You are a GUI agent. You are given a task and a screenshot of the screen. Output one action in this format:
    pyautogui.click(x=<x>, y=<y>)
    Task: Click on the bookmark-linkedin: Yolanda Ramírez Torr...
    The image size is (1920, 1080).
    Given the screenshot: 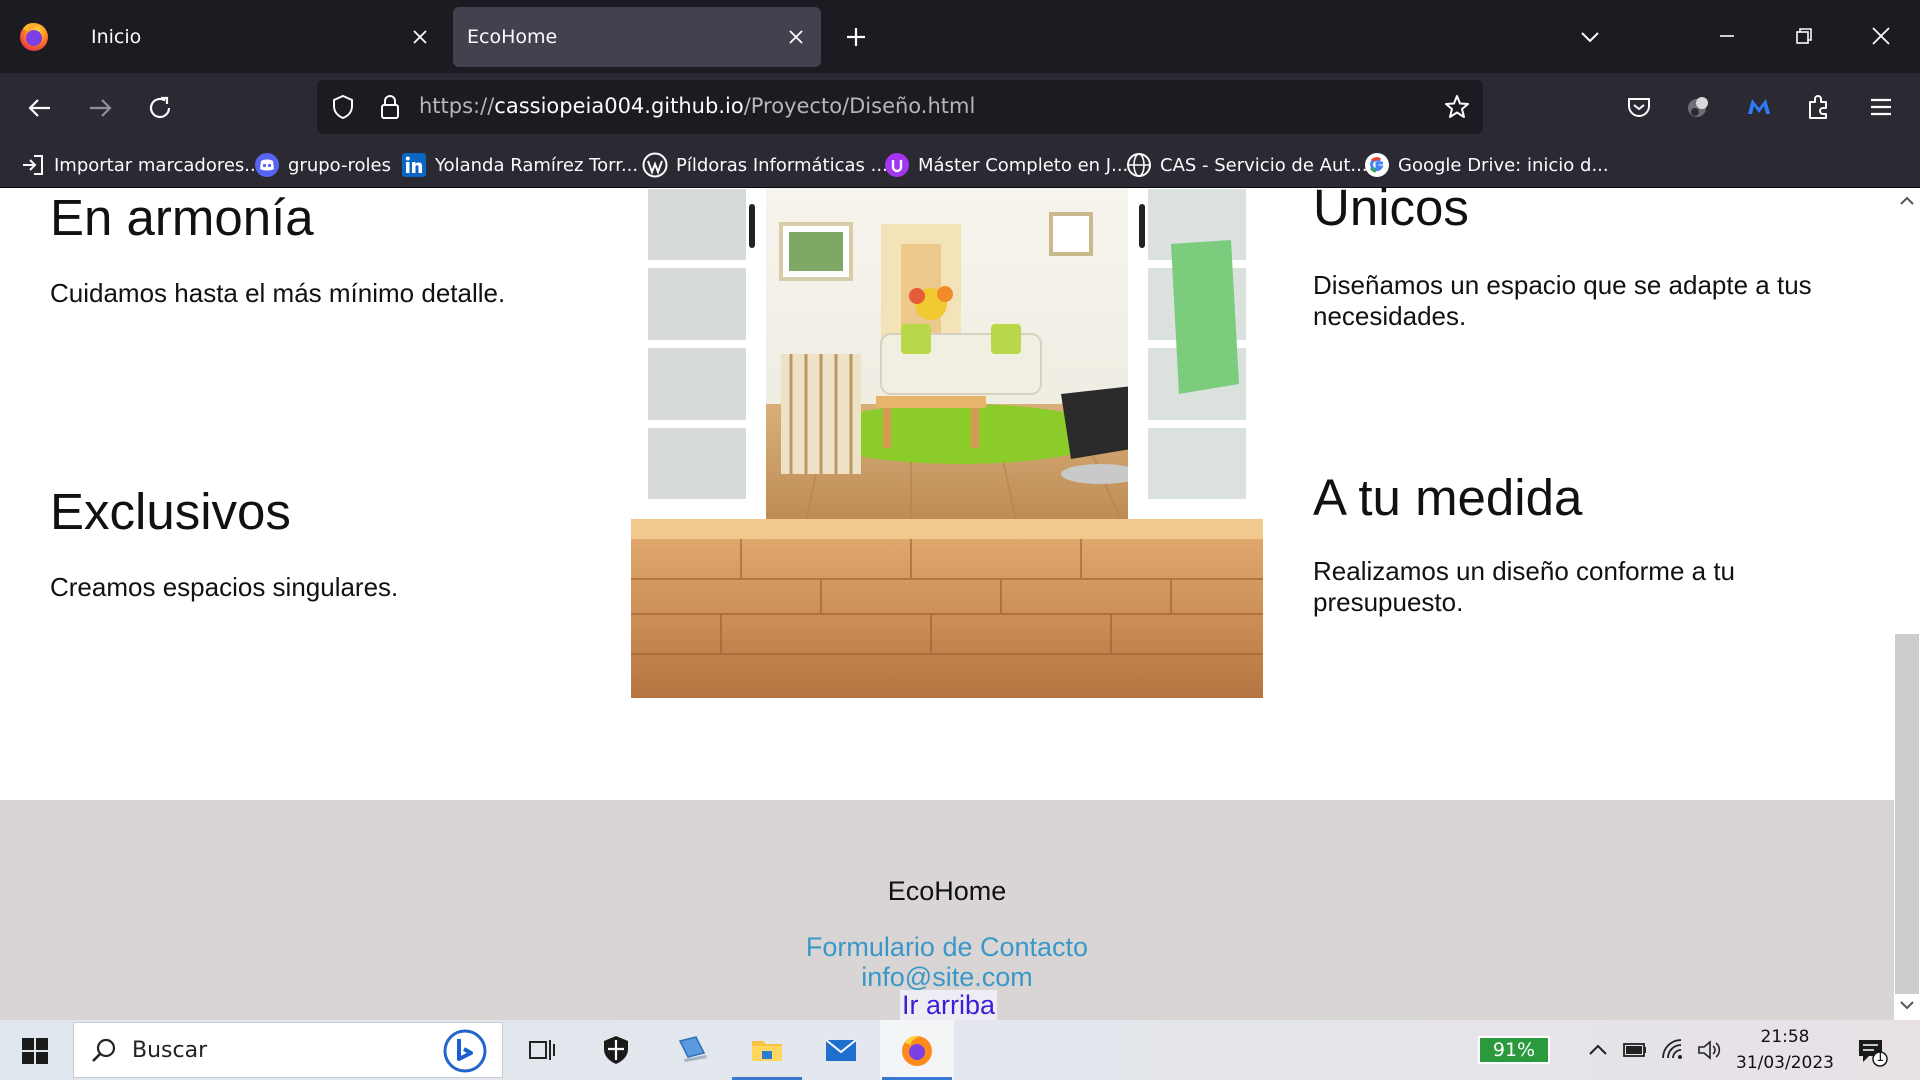 What is the action you would take?
    pyautogui.click(x=519, y=165)
    